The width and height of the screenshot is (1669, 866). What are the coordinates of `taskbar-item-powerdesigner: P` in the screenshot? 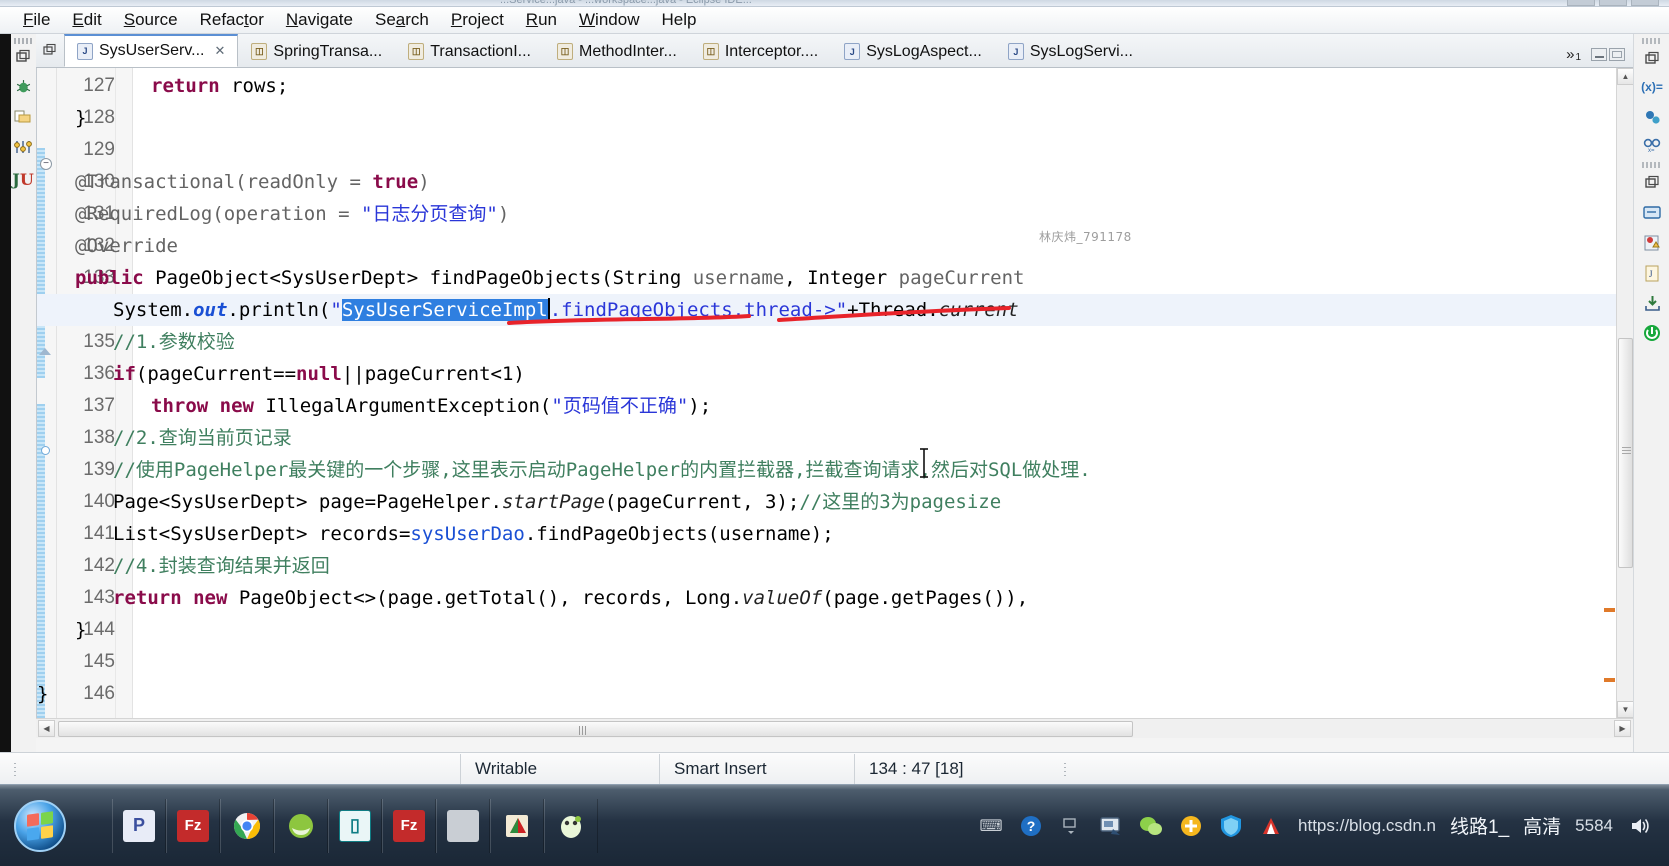 It's located at (139, 825).